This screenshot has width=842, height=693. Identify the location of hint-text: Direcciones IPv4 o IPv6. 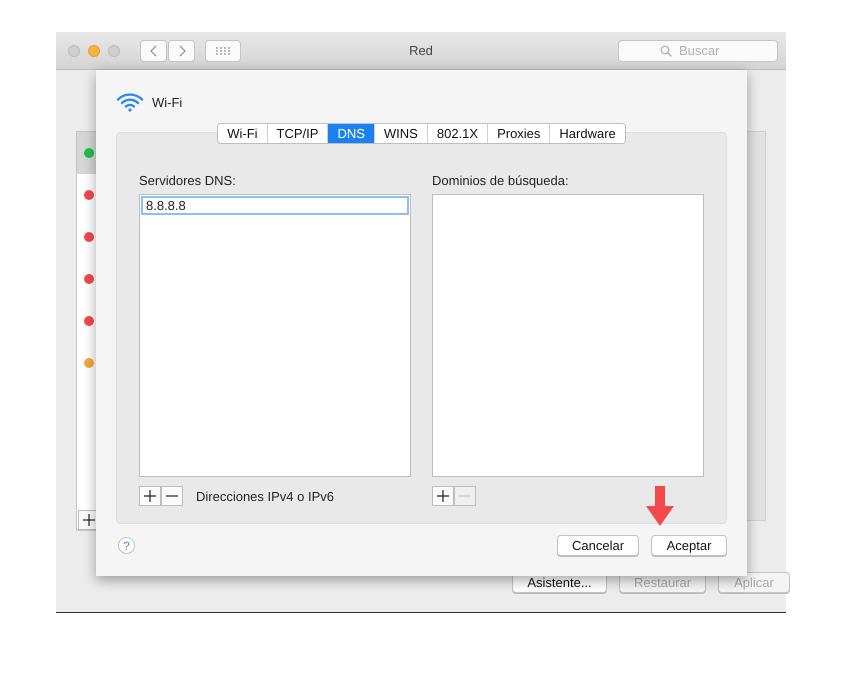
(265, 496).